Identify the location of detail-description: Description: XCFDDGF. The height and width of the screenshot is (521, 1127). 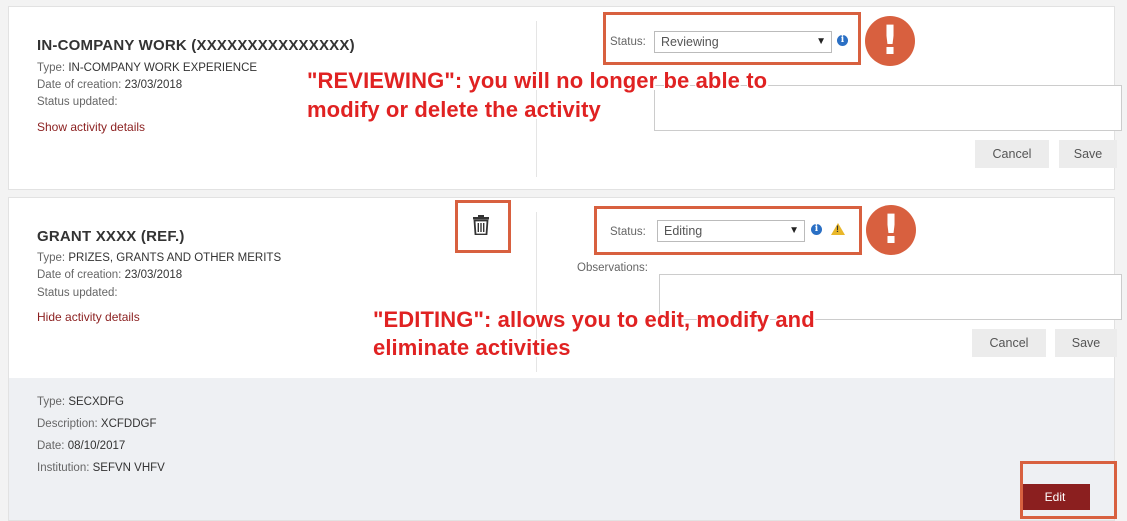
(97, 424).